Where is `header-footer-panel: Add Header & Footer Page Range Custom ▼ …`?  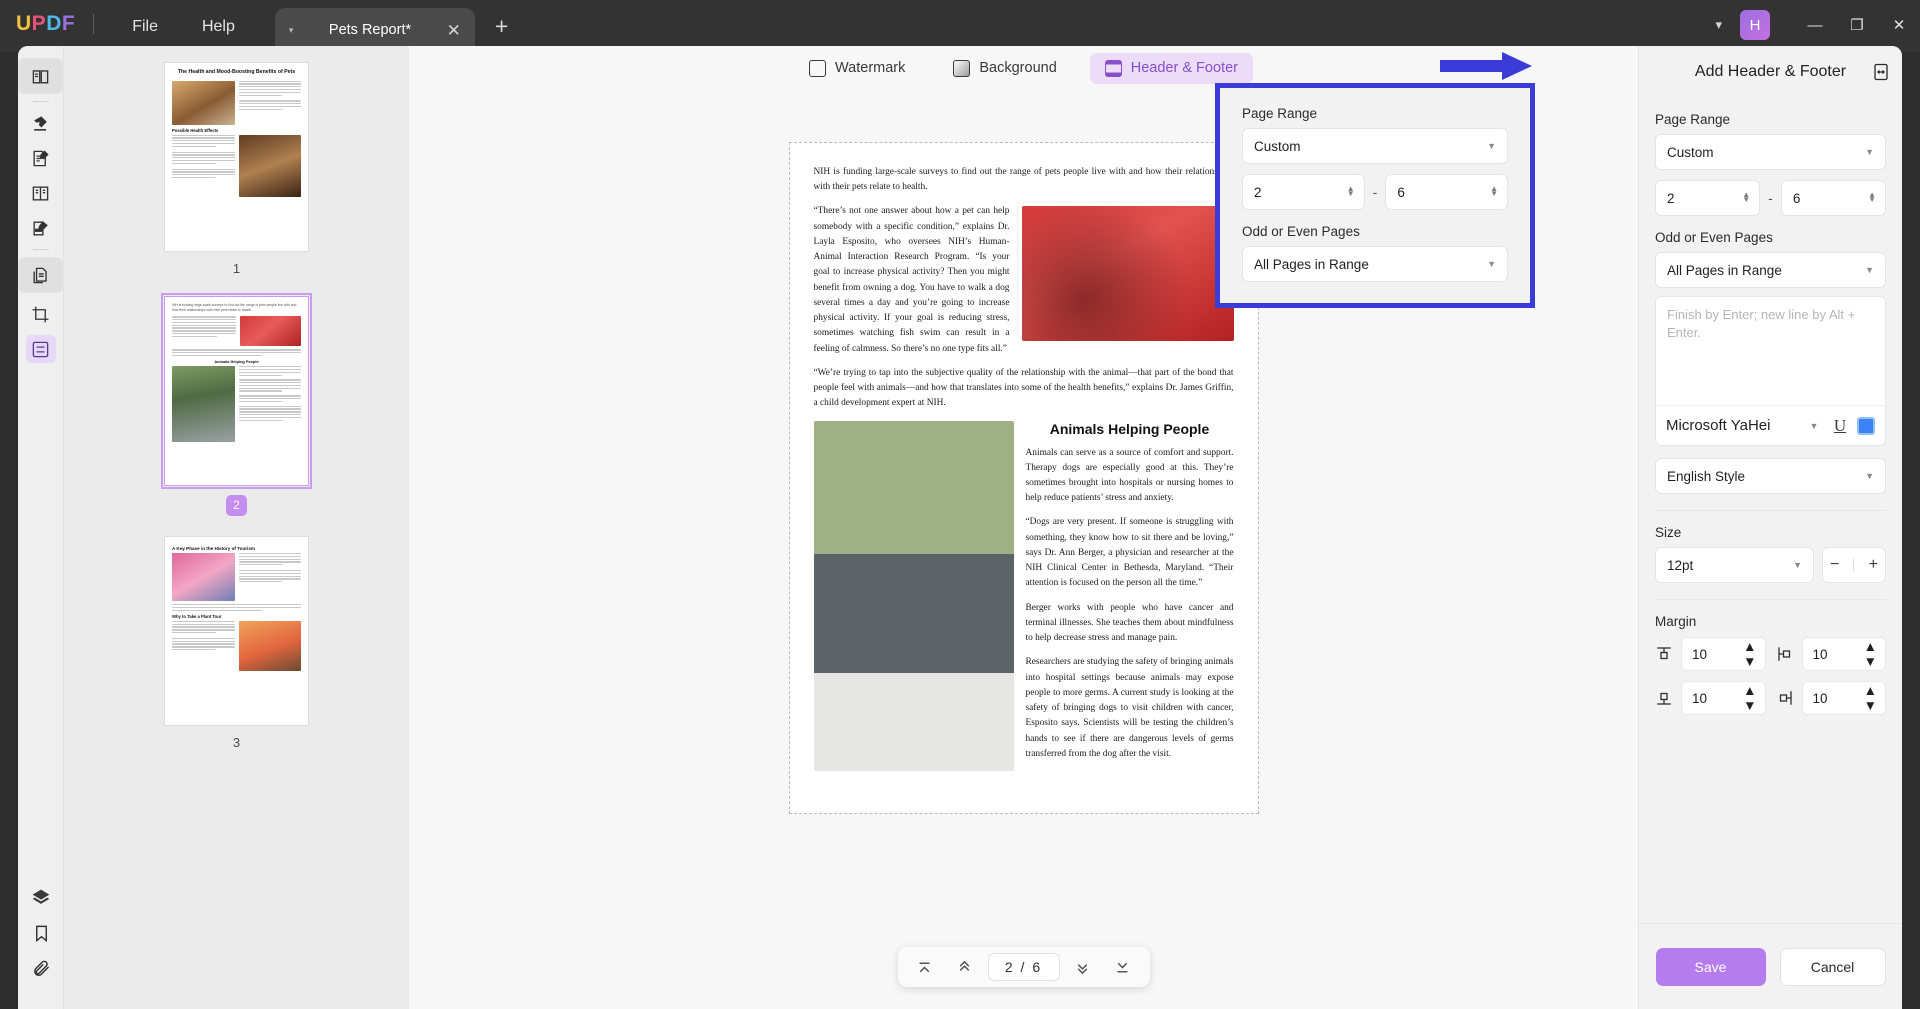
header-footer-panel: Add Header & Footer Page Range Custom ▼ … is located at coordinates (1770, 527).